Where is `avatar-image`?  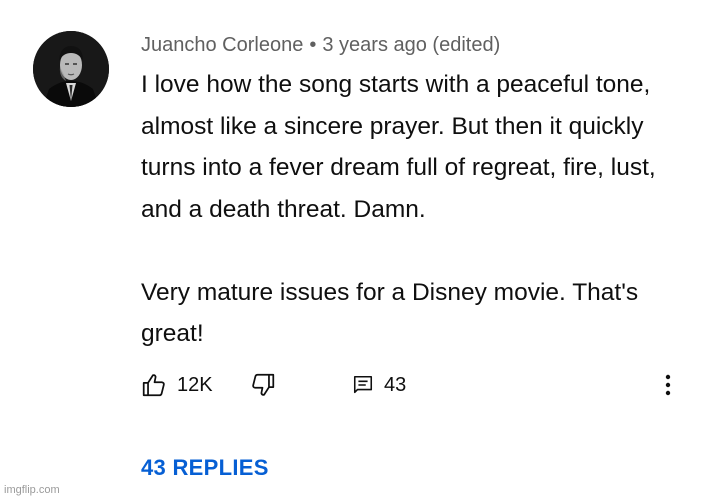 avatar-image is located at coordinates (71, 69).